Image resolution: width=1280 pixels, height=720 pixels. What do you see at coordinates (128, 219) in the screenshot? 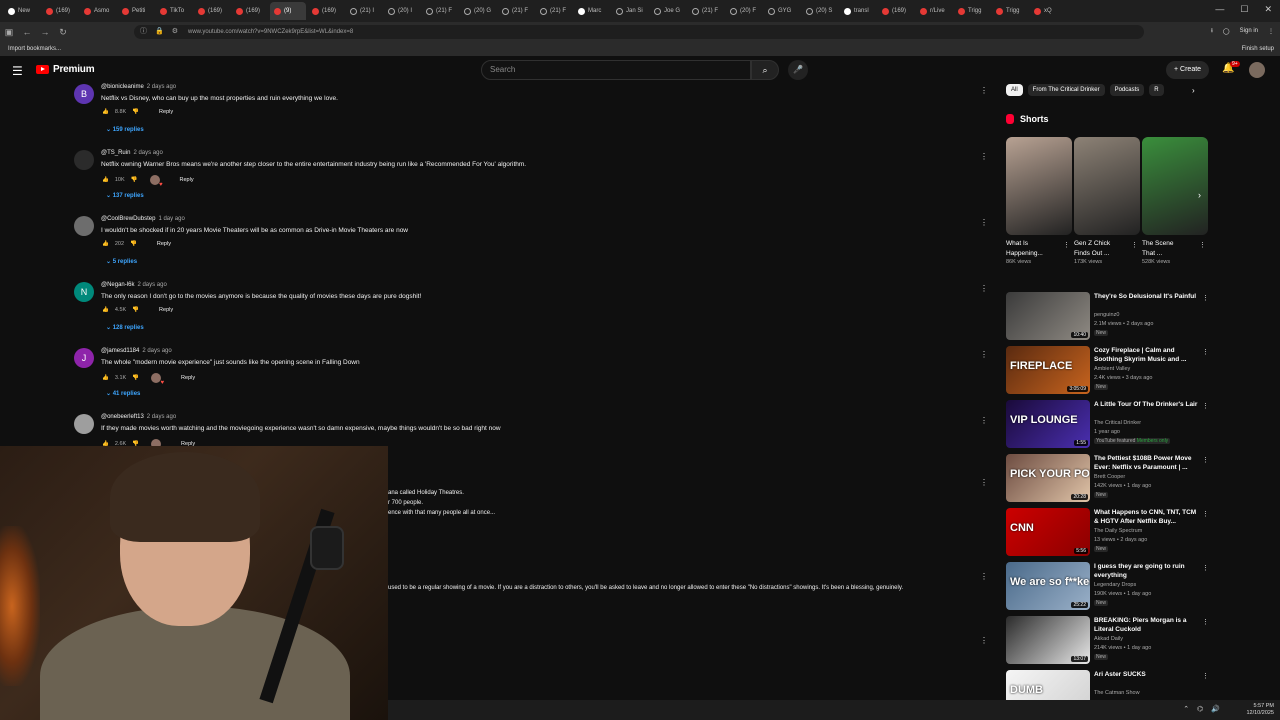
I see `author-handle: @CoolBrewDubstep` at bounding box center [128, 219].